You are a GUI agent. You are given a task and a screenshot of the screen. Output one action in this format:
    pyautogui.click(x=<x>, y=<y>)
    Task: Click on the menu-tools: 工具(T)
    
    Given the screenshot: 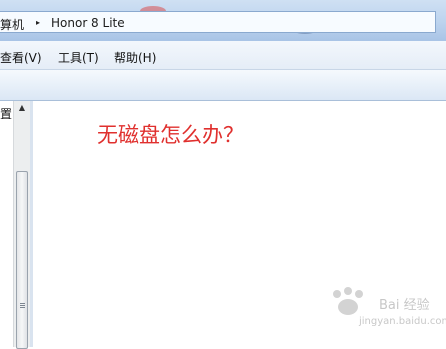 What is the action you would take?
    pyautogui.click(x=78, y=57)
    